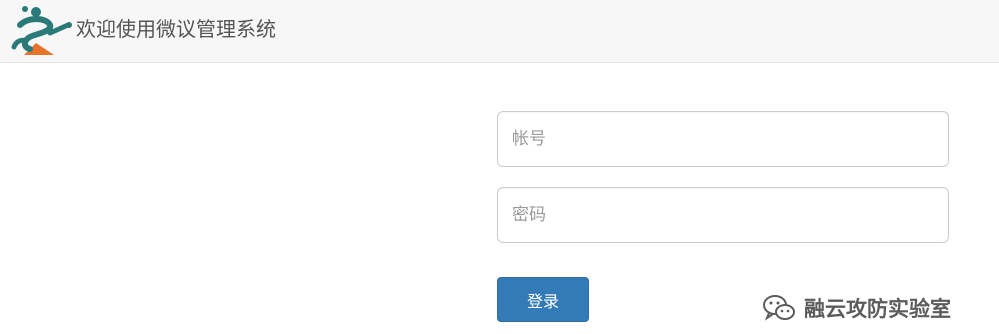  Describe the element at coordinates (779, 308) in the screenshot. I see `wechat-icon` at that location.